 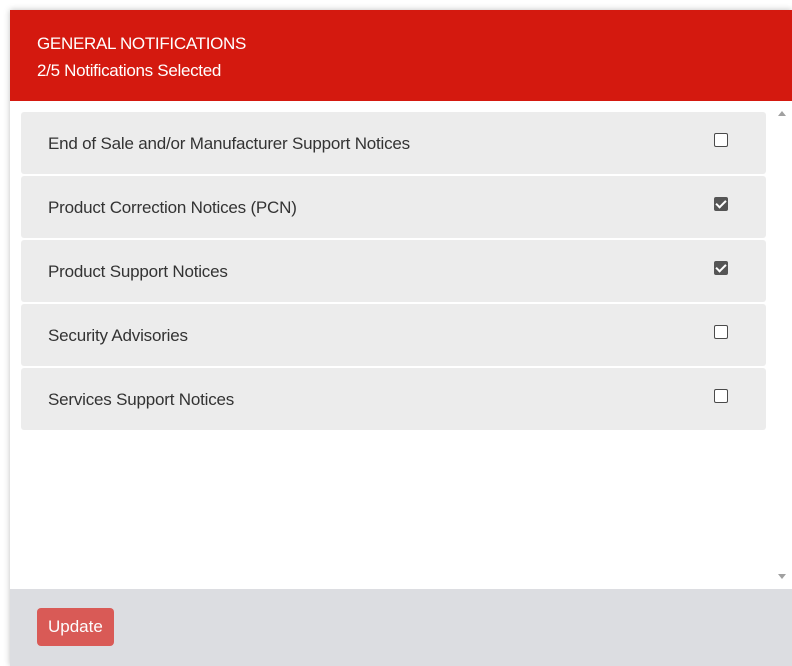 I want to click on notification-label: Product Support Notices, so click(x=138, y=271).